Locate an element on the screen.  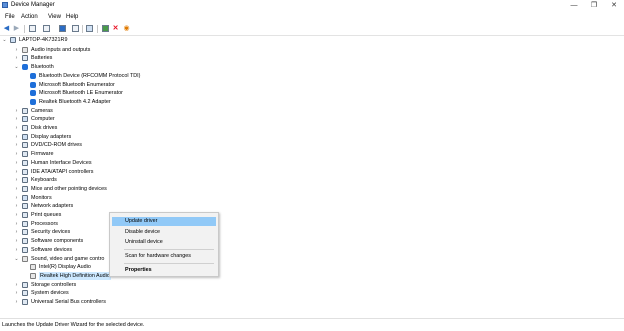
maximize-button: ❐ is located at coordinates (594, 5).